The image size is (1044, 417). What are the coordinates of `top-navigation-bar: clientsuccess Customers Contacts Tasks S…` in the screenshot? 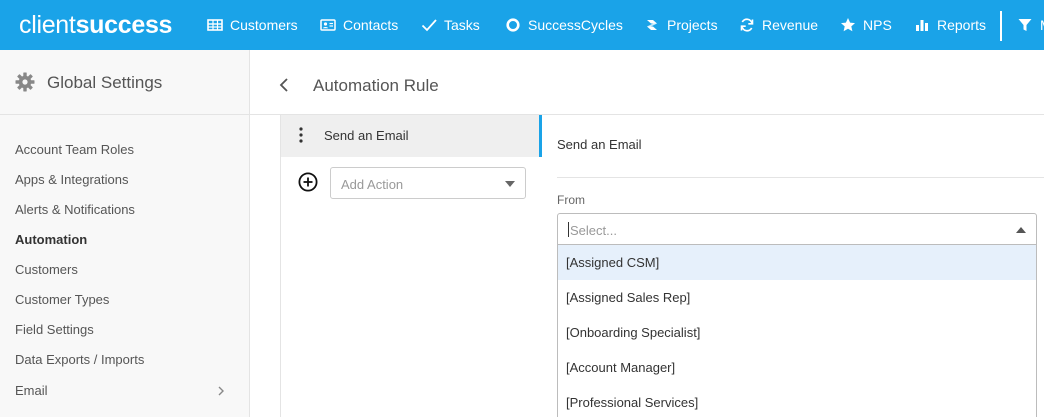 It's located at (522, 25).